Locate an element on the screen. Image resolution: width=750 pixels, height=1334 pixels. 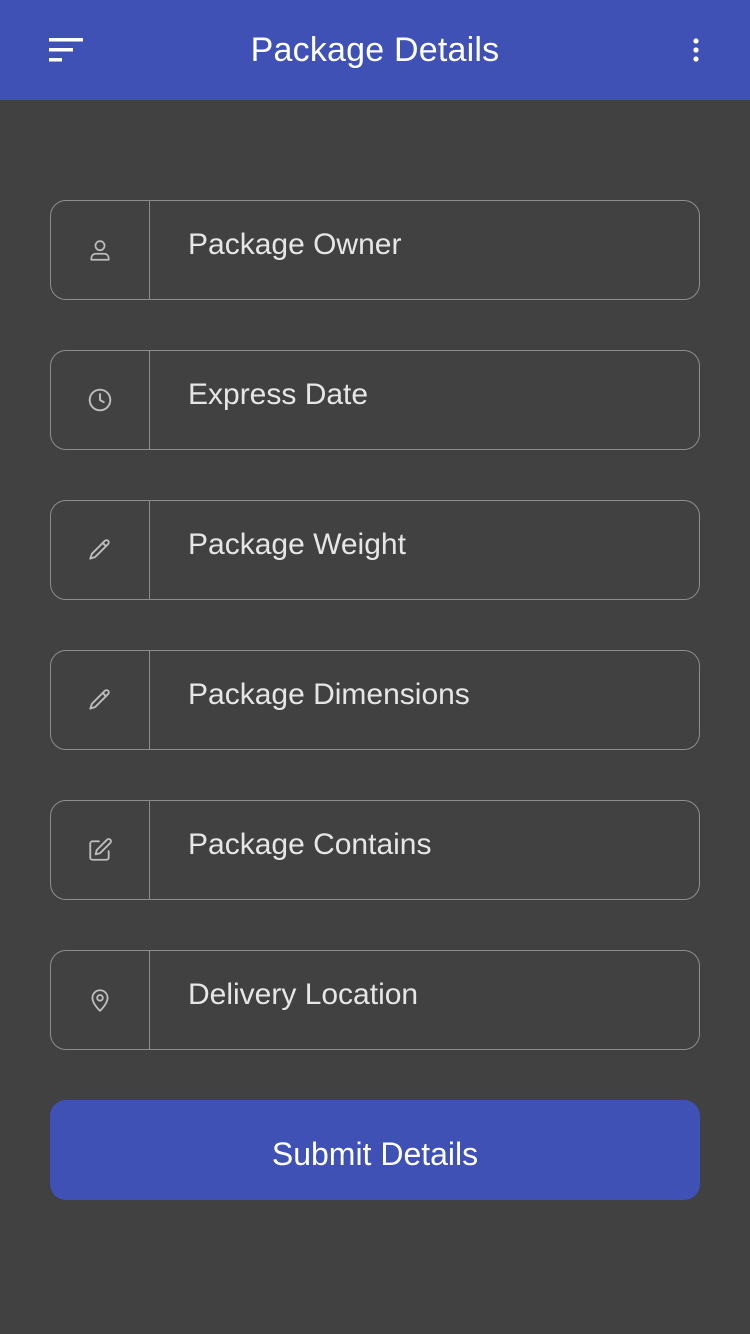
package-owner-field: Package Owner is located at coordinates (375, 250).